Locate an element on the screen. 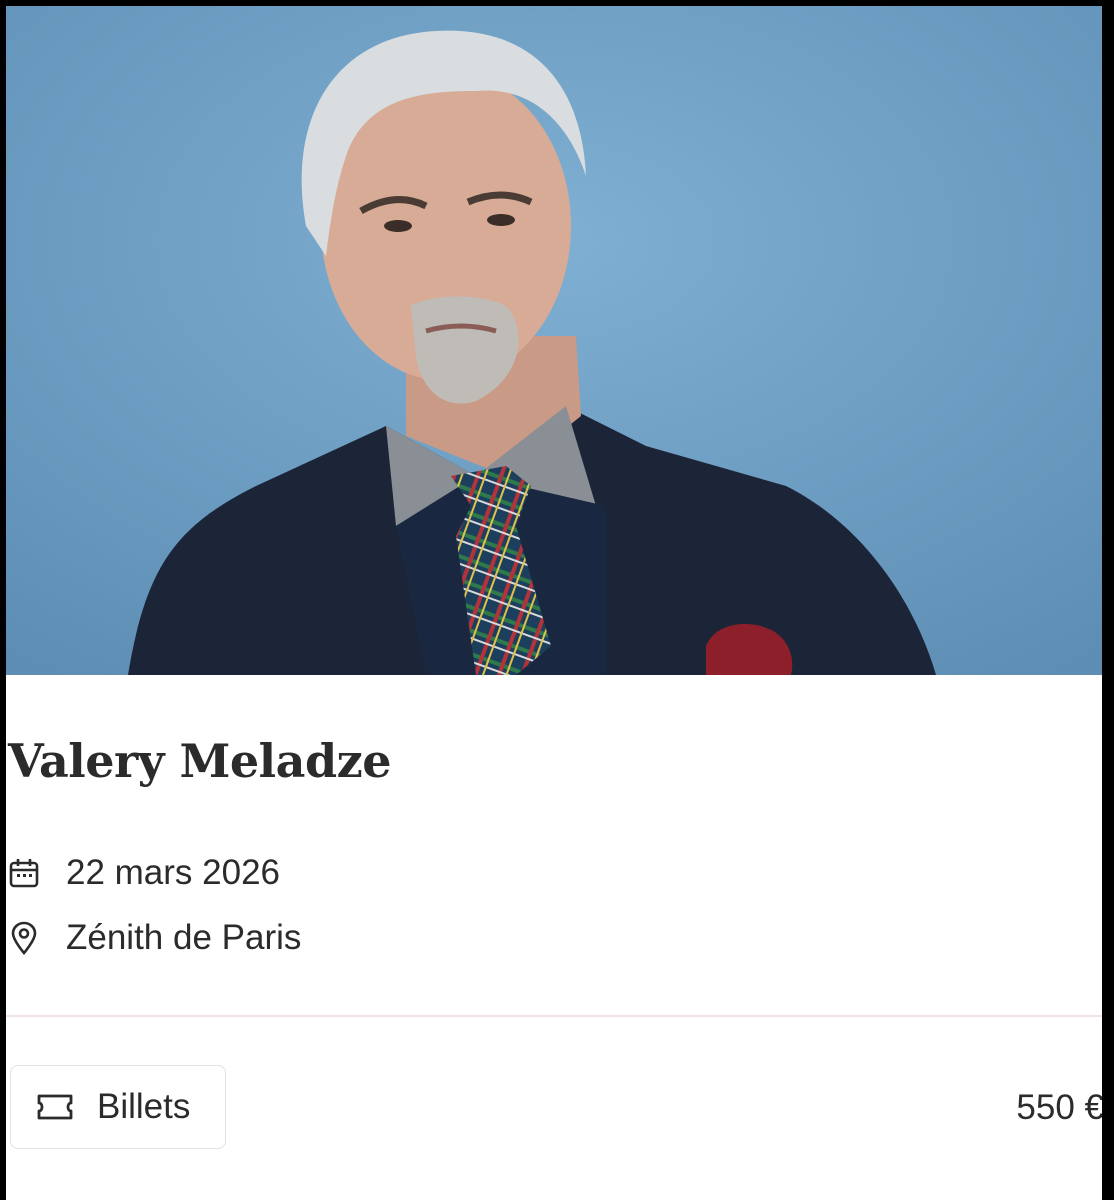 The image size is (1114, 1200). event-venue-row: Zénith de Paris is located at coordinates (153, 938).